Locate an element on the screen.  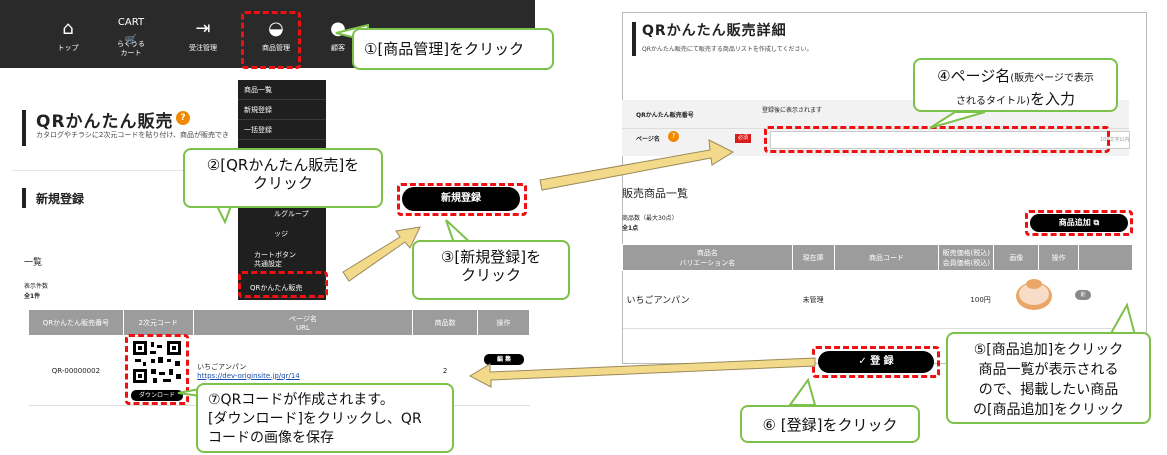
callout-step4-c: されるタイトル) is located at coordinates (993, 101).